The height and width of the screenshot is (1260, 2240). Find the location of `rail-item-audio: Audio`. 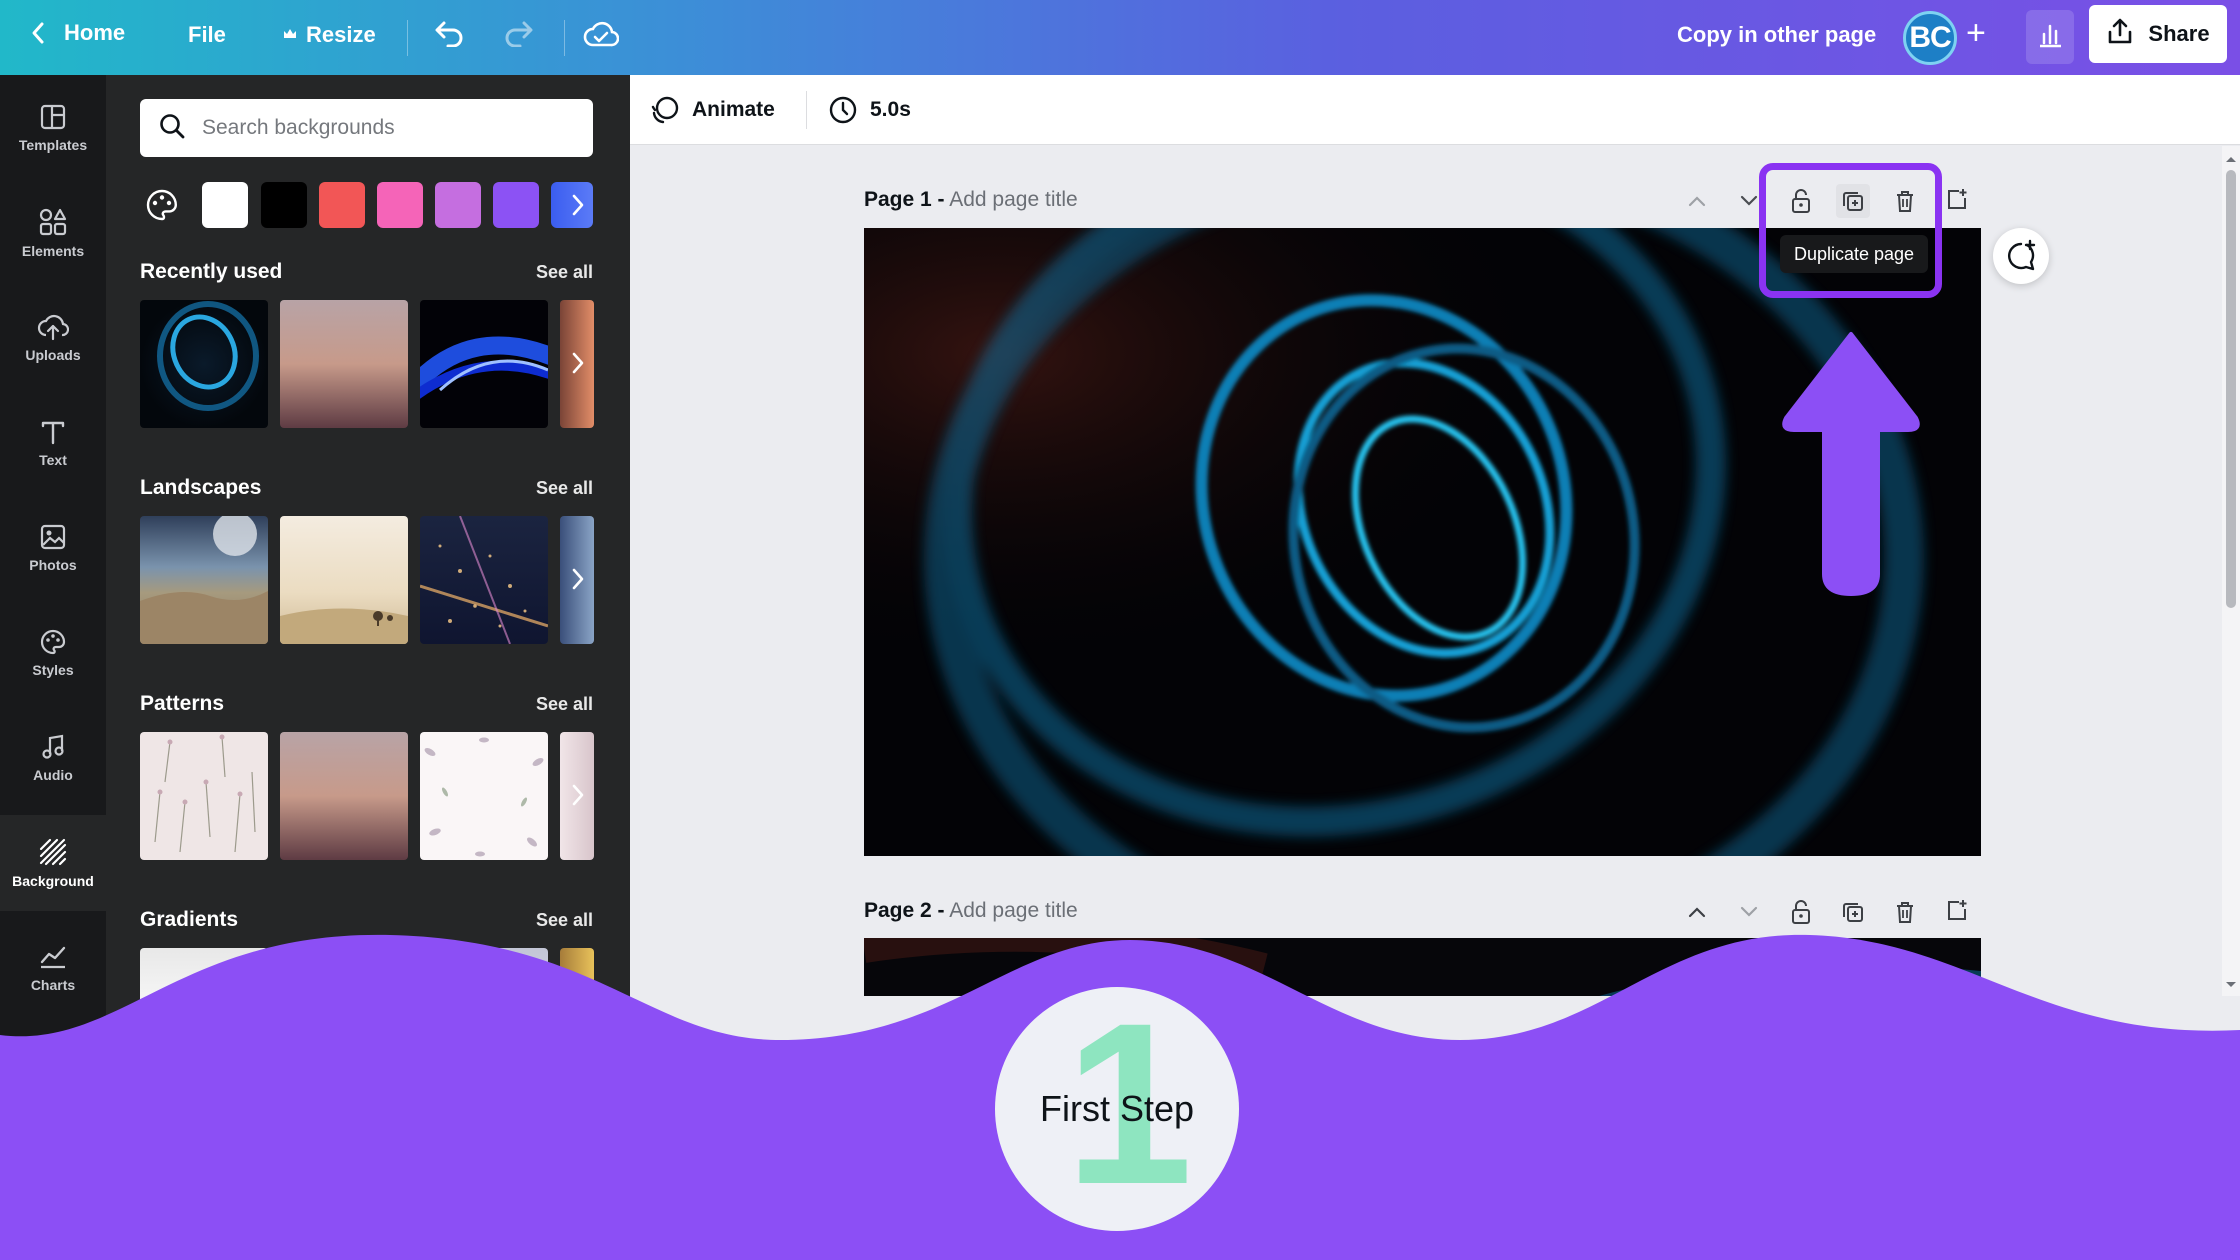

rail-item-audio: Audio is located at coordinates (53, 758).